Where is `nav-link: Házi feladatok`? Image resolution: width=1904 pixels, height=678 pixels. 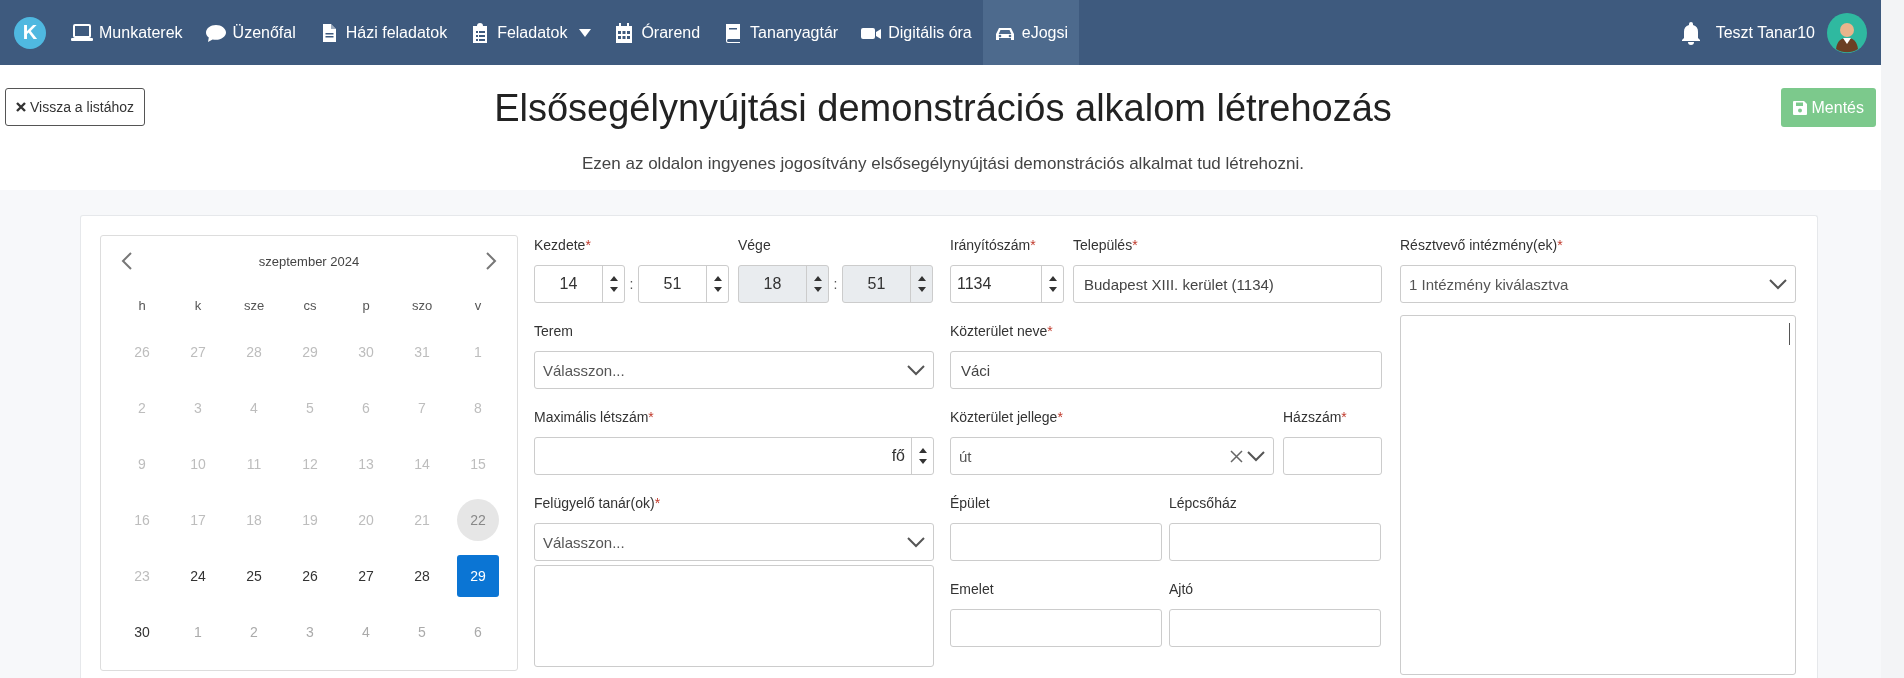 nav-link: Házi feladatok is located at coordinates (382, 32).